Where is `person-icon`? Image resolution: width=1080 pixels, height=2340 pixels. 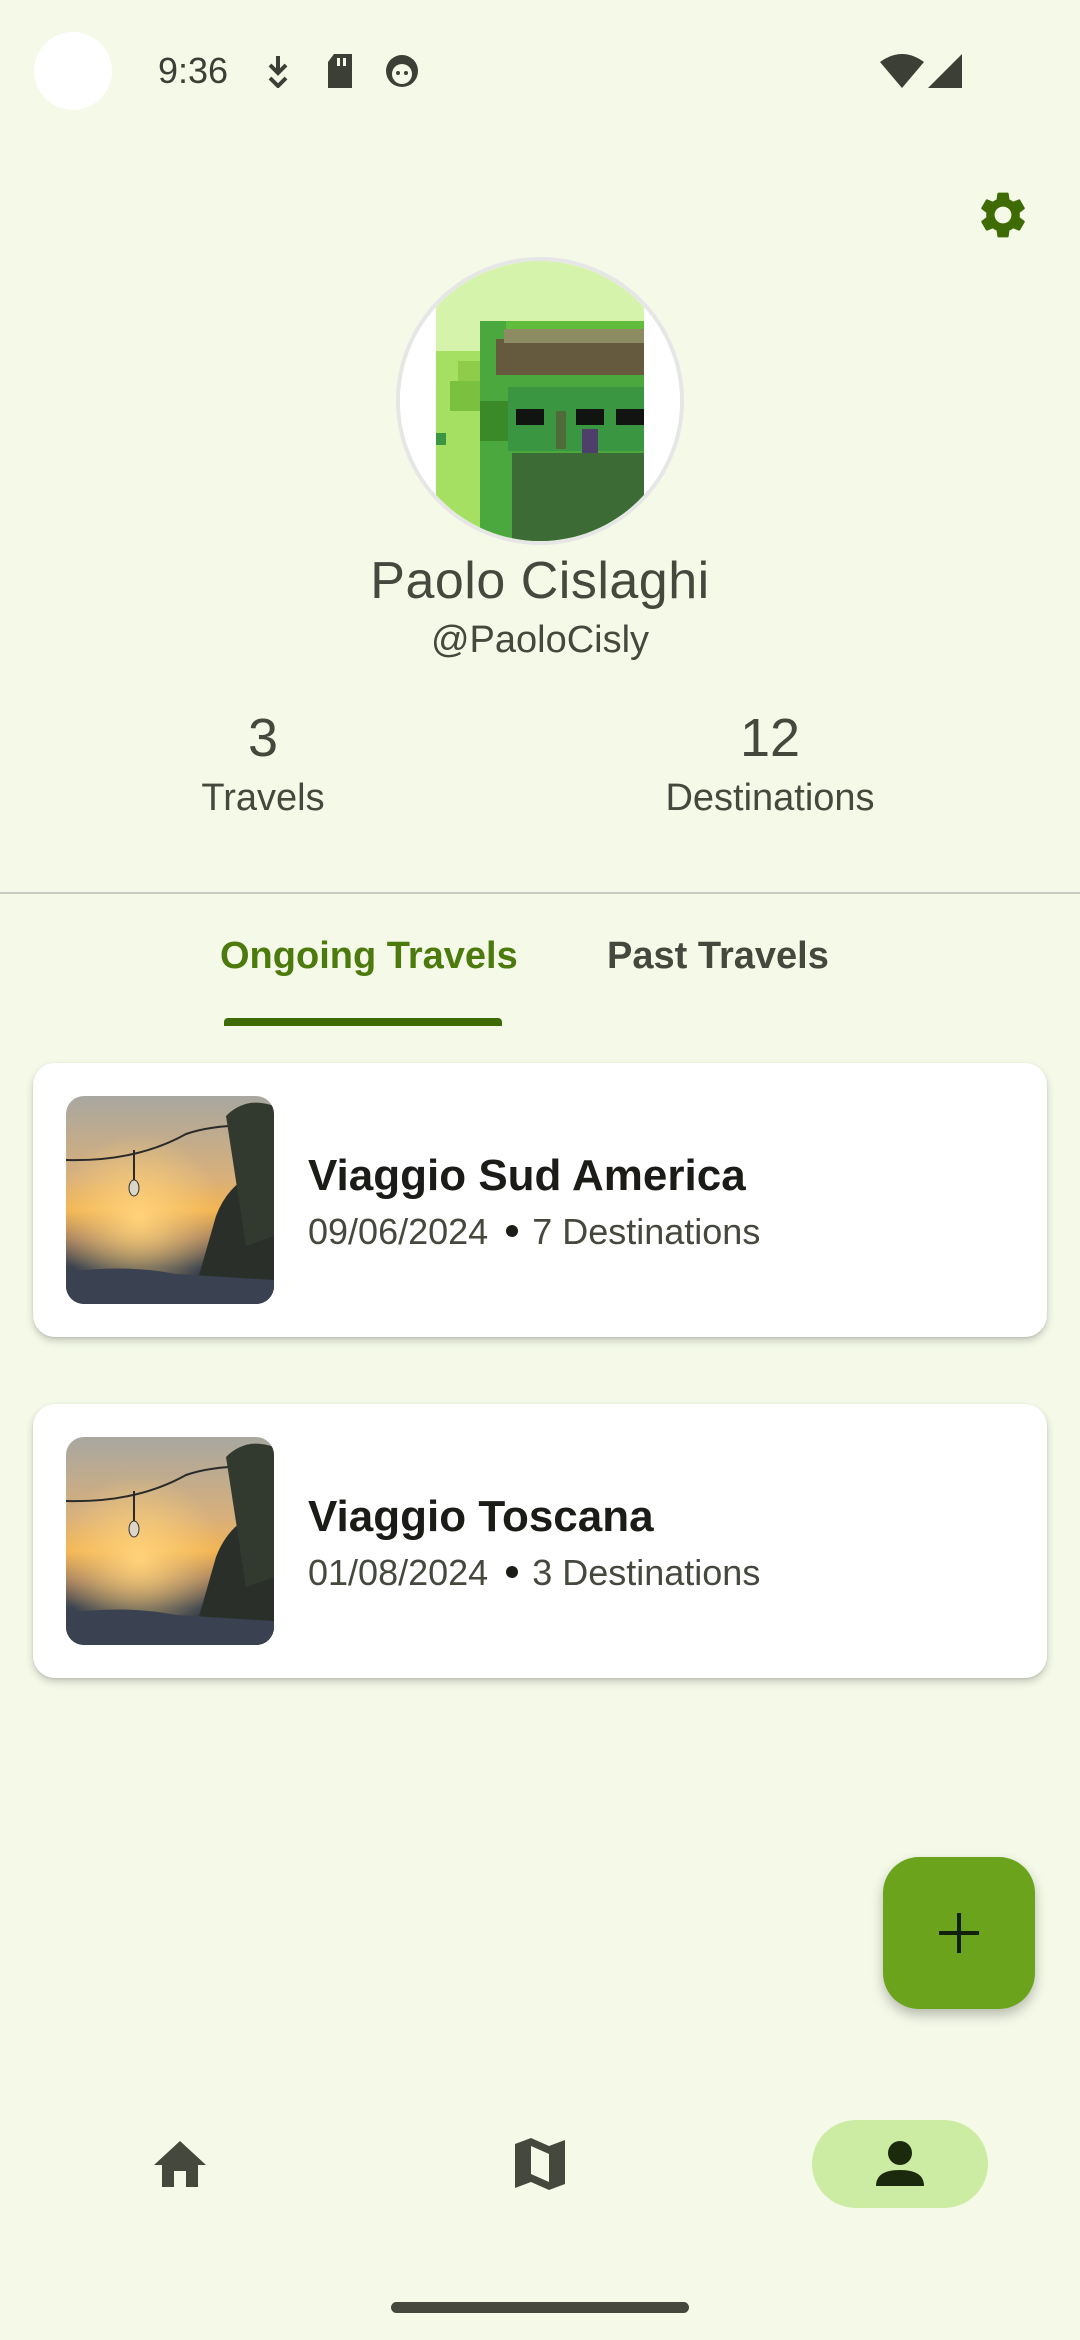 person-icon is located at coordinates (900, 2163).